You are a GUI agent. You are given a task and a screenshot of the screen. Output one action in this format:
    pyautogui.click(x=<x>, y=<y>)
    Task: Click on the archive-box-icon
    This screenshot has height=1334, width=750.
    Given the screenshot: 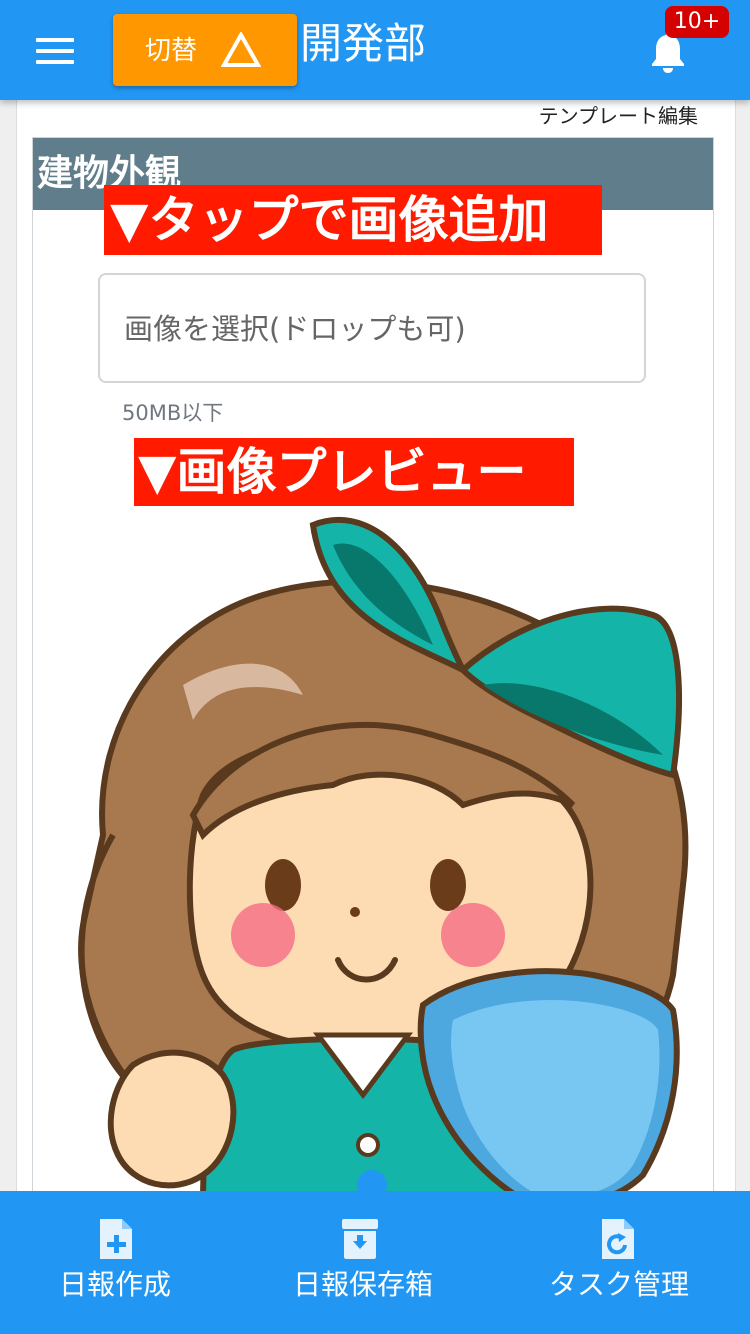 What is the action you would take?
    pyautogui.click(x=360, y=1239)
    